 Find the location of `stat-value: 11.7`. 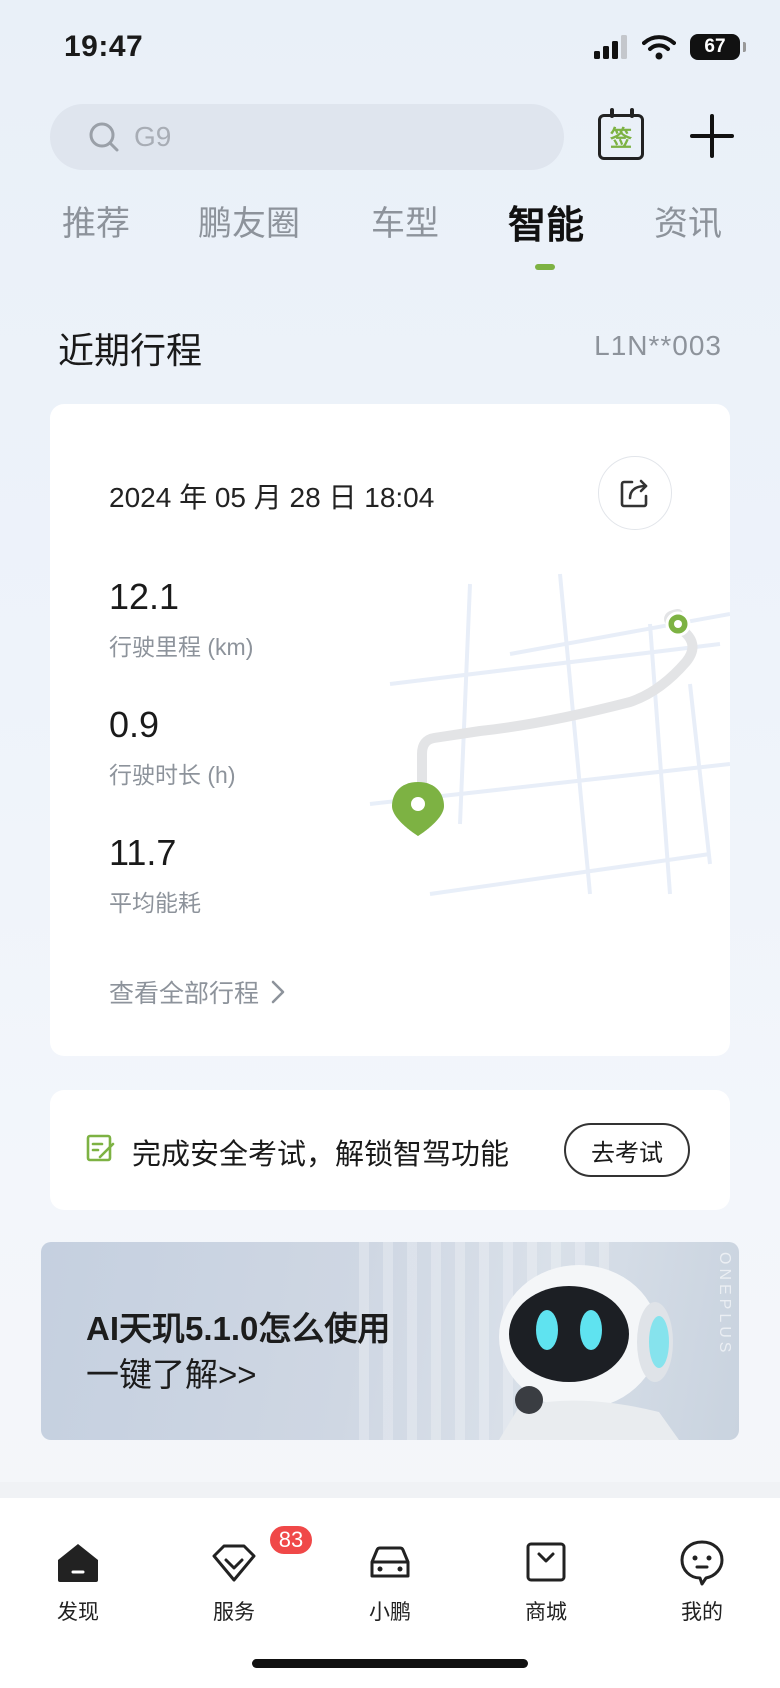

stat-value: 11.7 is located at coordinates (143, 852).